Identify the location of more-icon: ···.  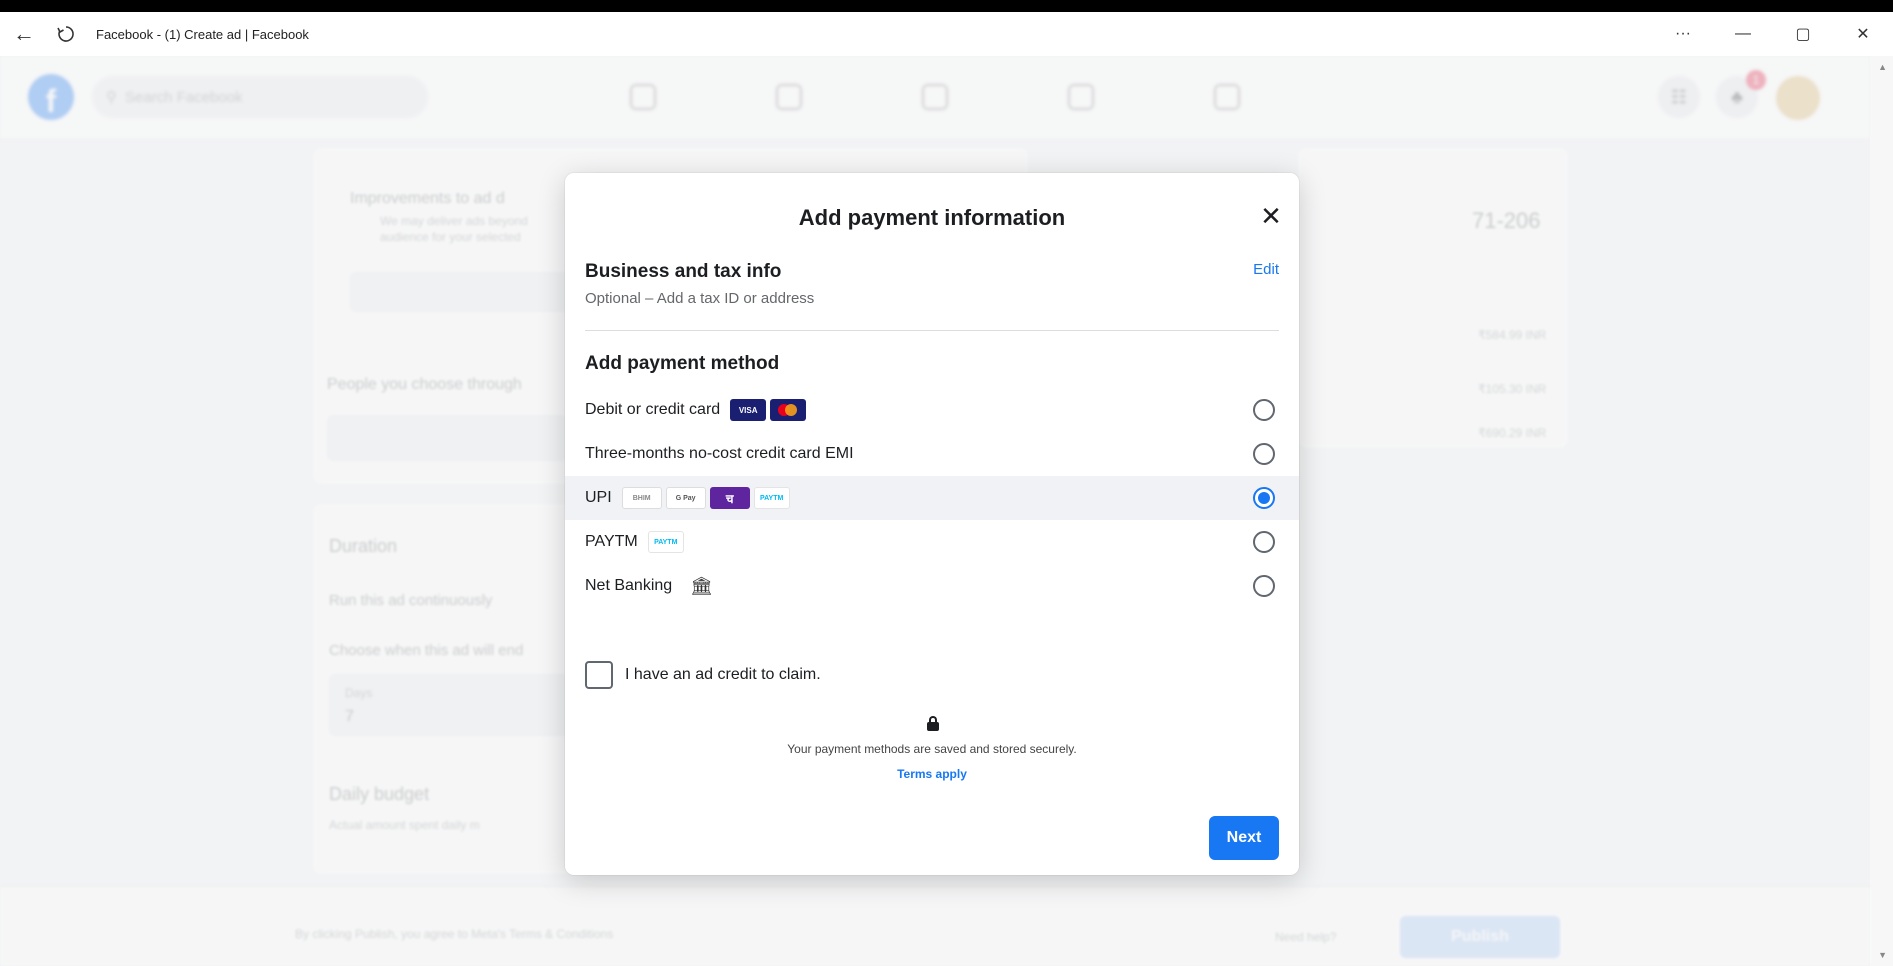
(1683, 34).